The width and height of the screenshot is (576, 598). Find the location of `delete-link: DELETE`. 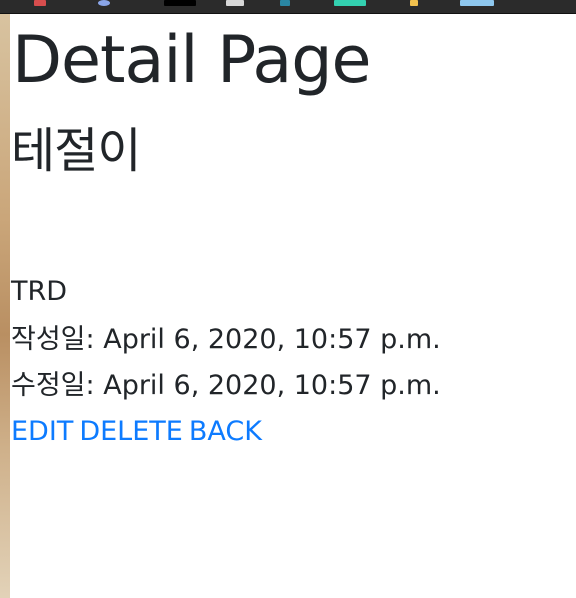

delete-link: DELETE is located at coordinates (131, 431).